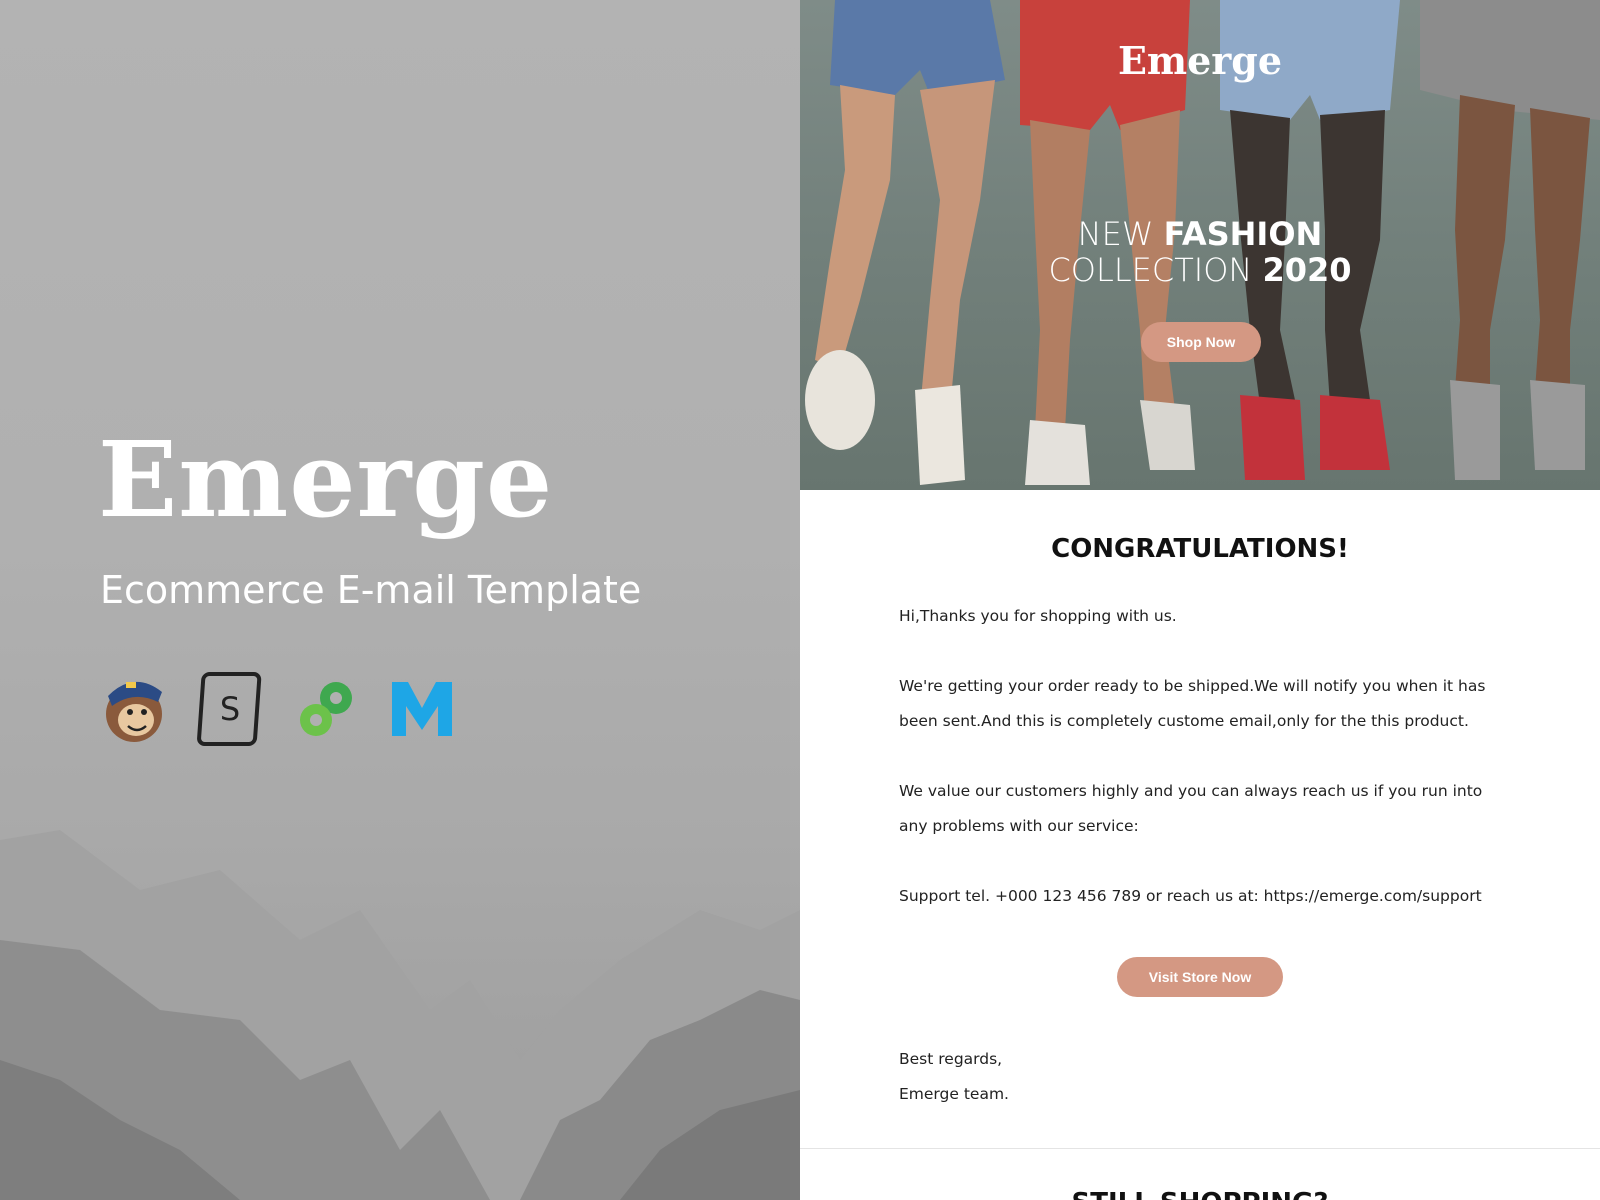  I want to click on hero-headline: NEW FASHION COLLECTION 2020, so click(1200, 252).